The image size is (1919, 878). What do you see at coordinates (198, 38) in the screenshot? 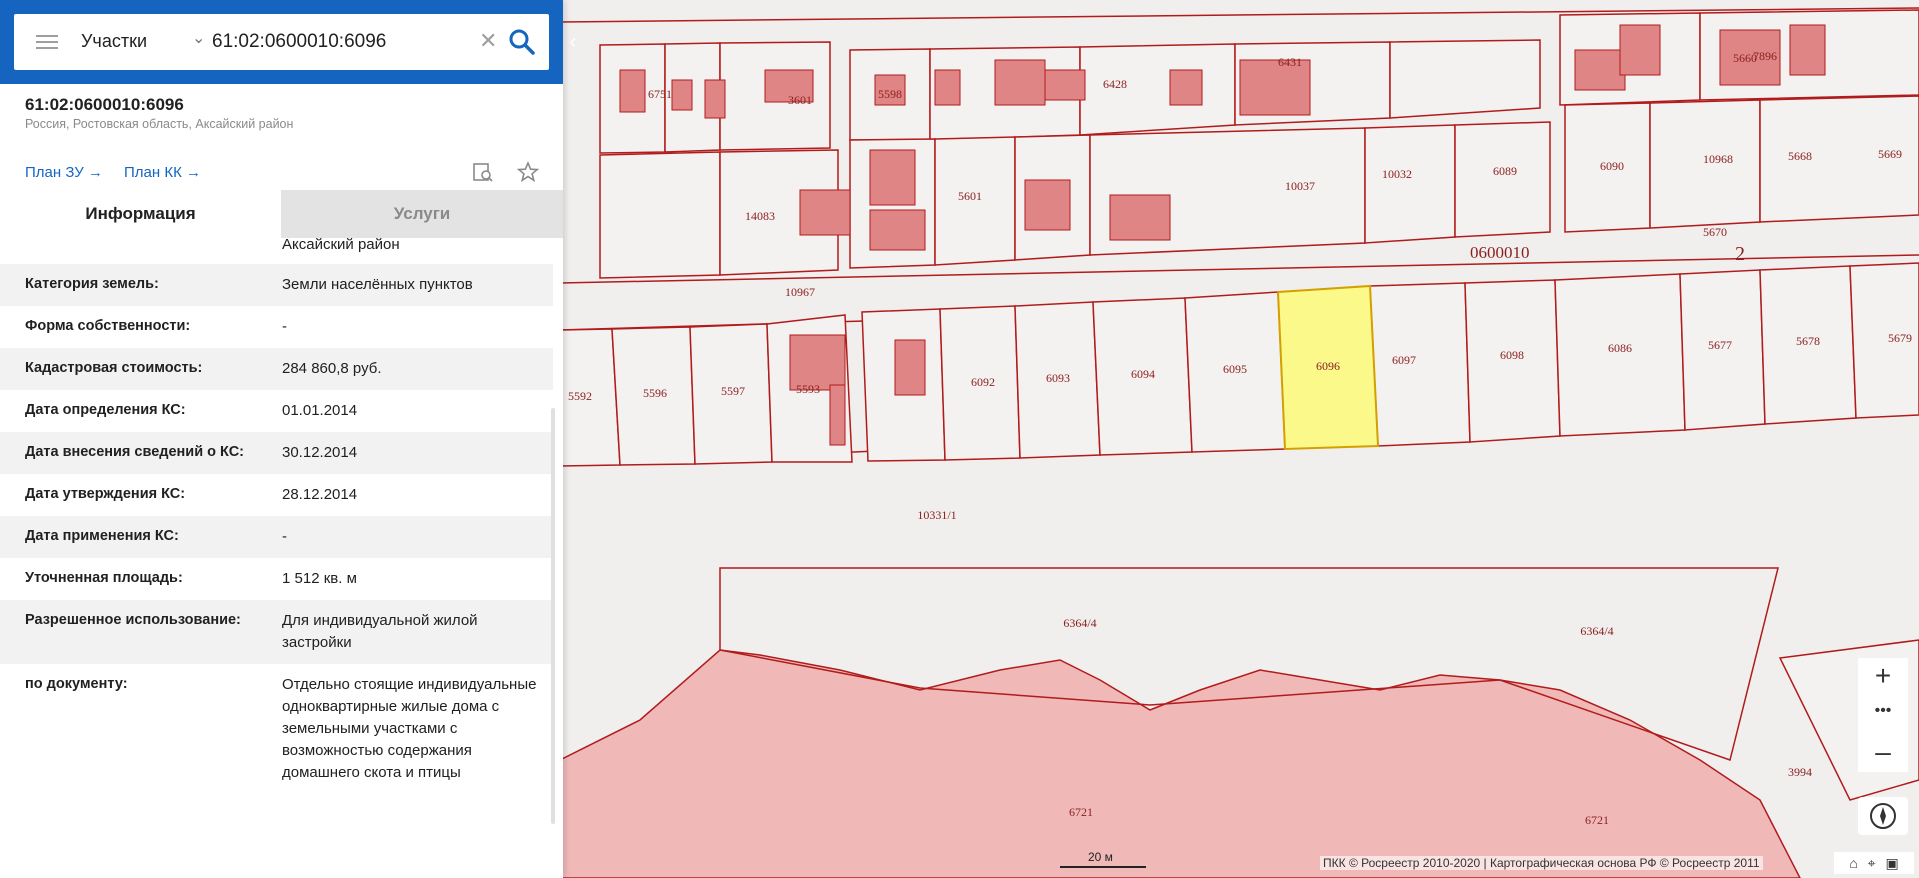
I see `chevron-down-icon: ⌄` at bounding box center [198, 38].